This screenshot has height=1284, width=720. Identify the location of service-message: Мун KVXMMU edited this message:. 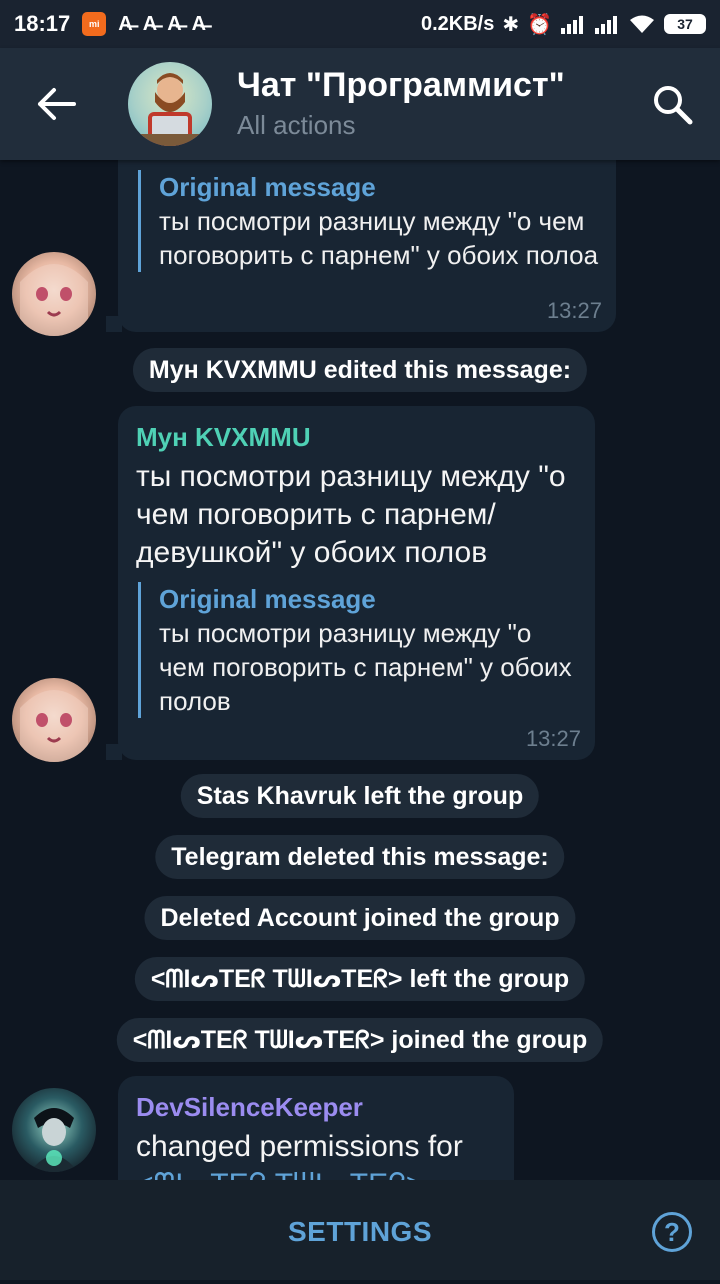
(360, 370).